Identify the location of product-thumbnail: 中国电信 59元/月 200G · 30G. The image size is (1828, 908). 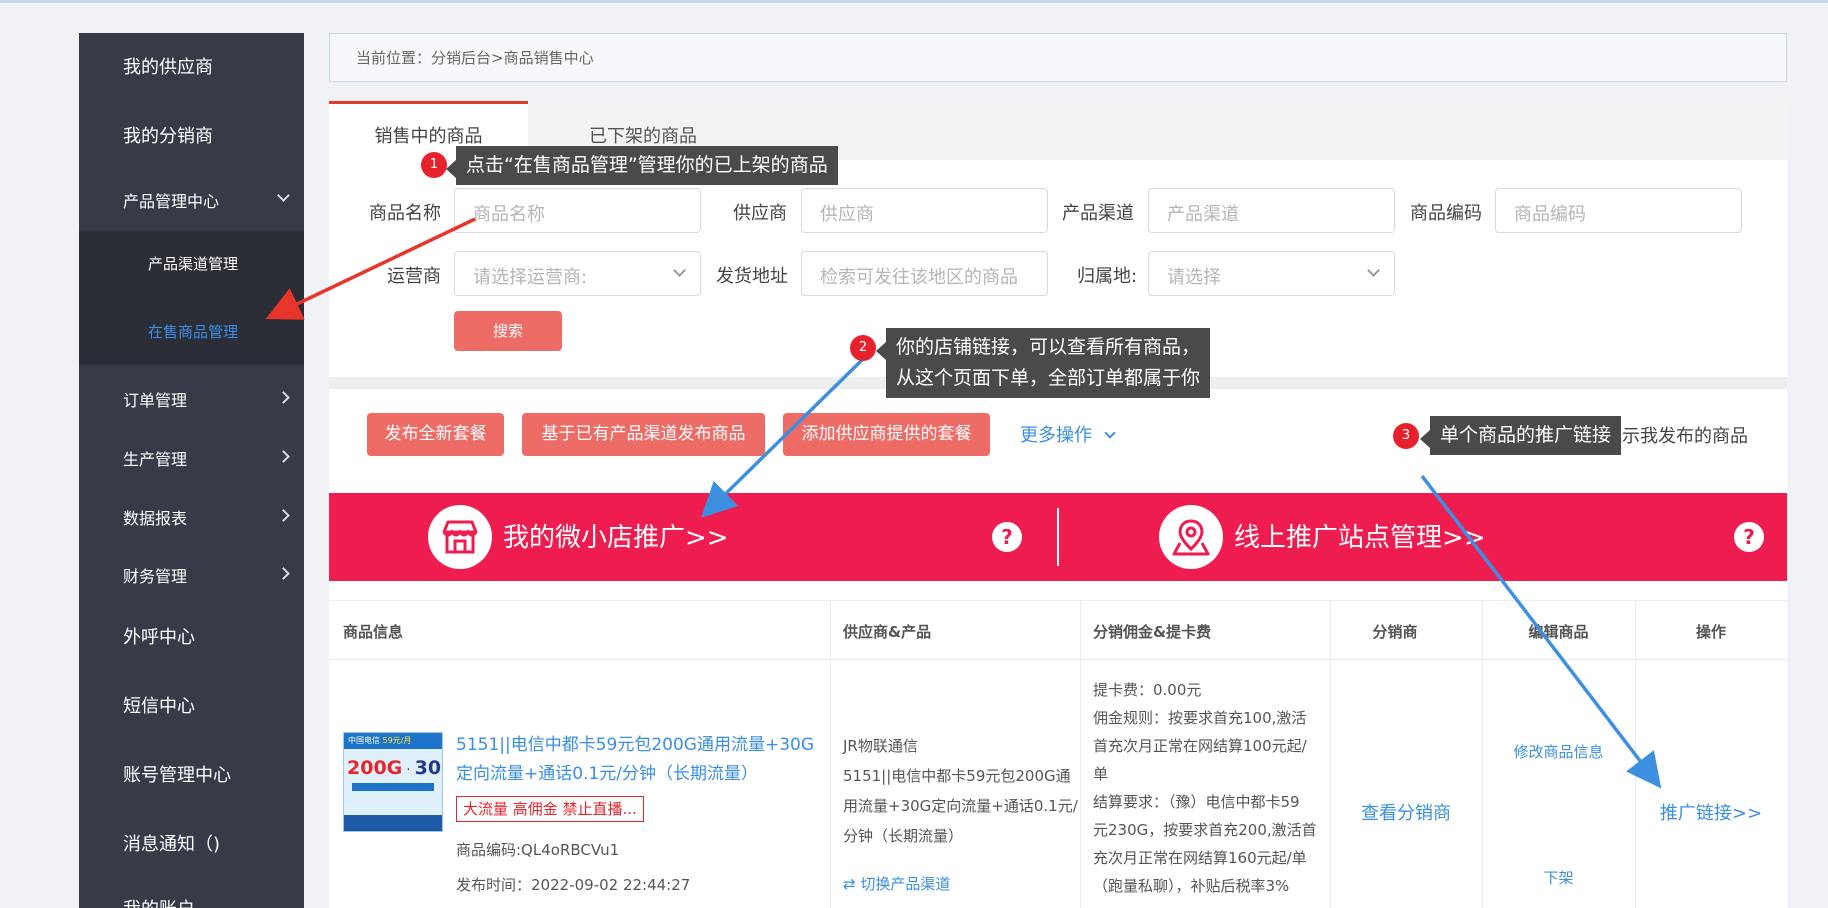
(393, 782).